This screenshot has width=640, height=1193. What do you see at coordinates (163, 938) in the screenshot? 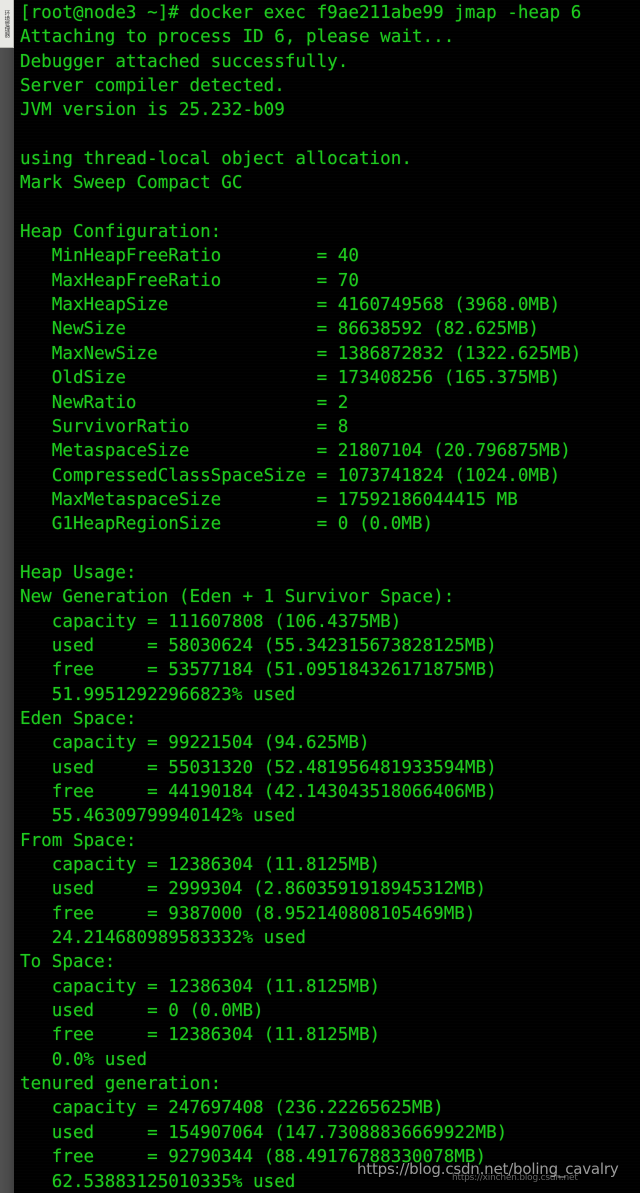
I see `terminal-line: 24.214680989583332% used` at bounding box center [163, 938].